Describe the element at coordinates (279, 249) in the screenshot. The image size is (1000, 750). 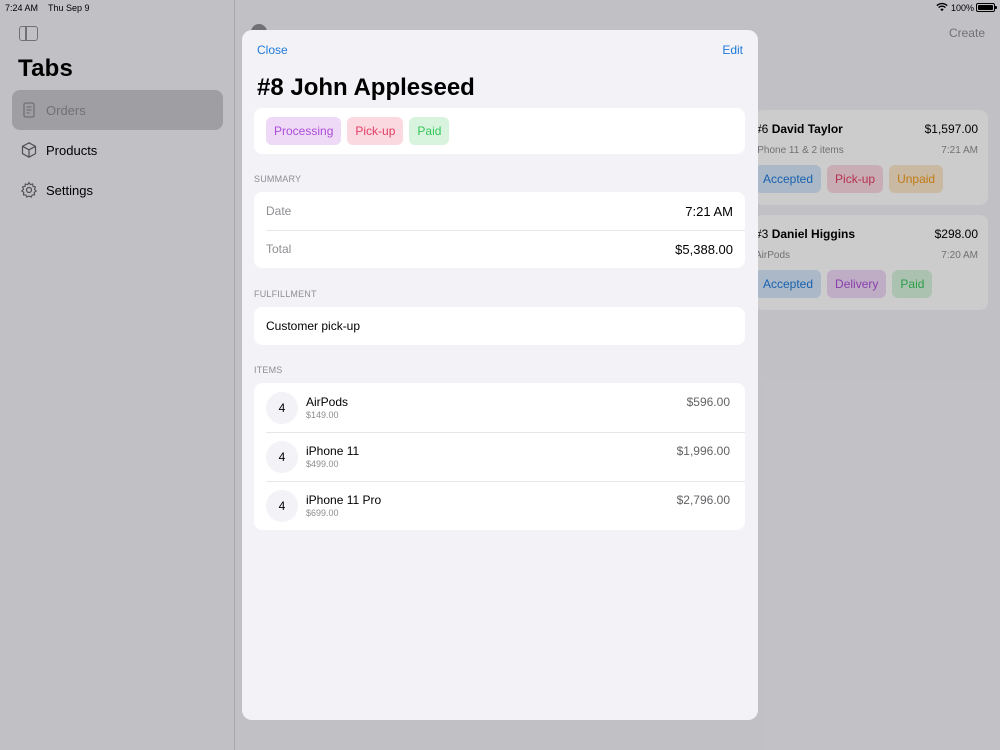
I see `total-label: Total` at that location.